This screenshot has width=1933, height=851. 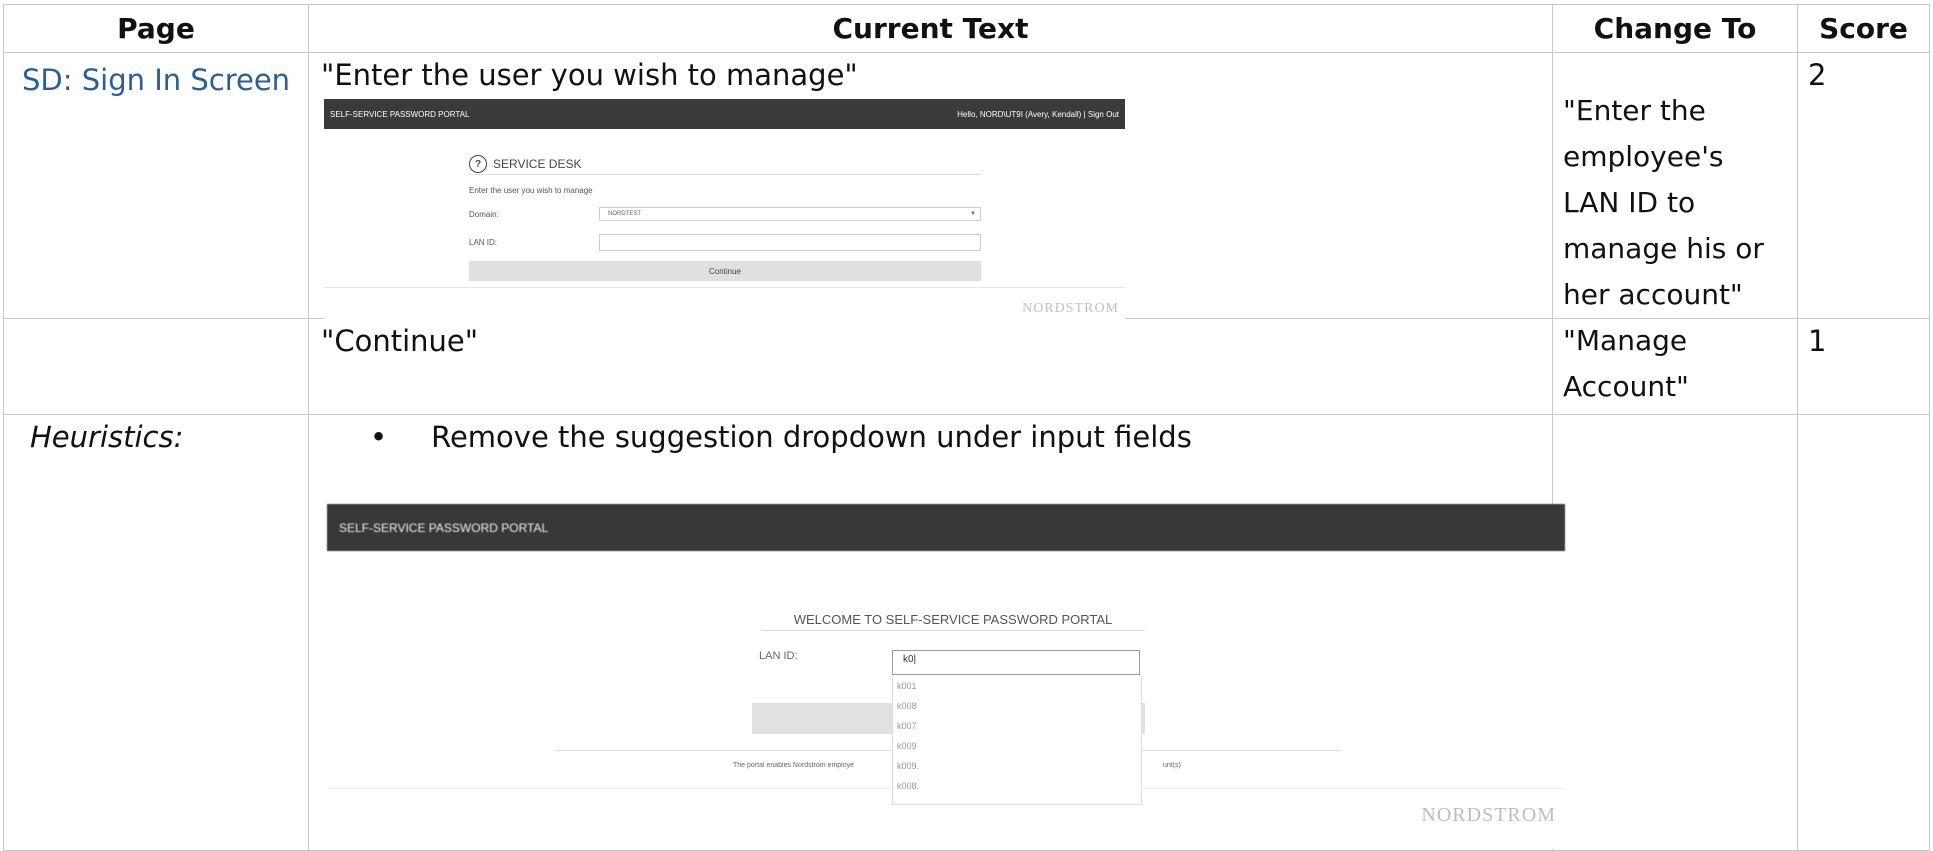 I want to click on domain-select: NORDTEST ▼, so click(x=790, y=214).